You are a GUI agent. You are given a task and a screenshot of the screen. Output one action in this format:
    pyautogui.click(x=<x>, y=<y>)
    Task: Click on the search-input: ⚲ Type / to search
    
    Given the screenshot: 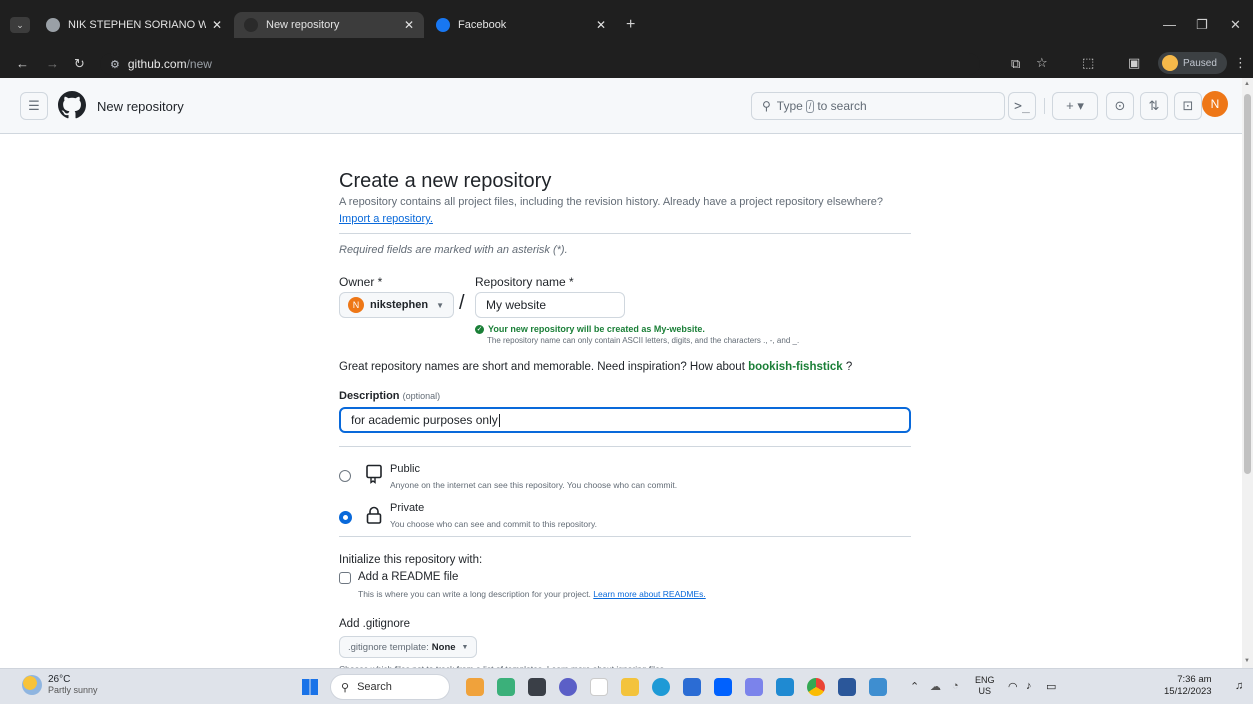 What is the action you would take?
    pyautogui.click(x=878, y=106)
    